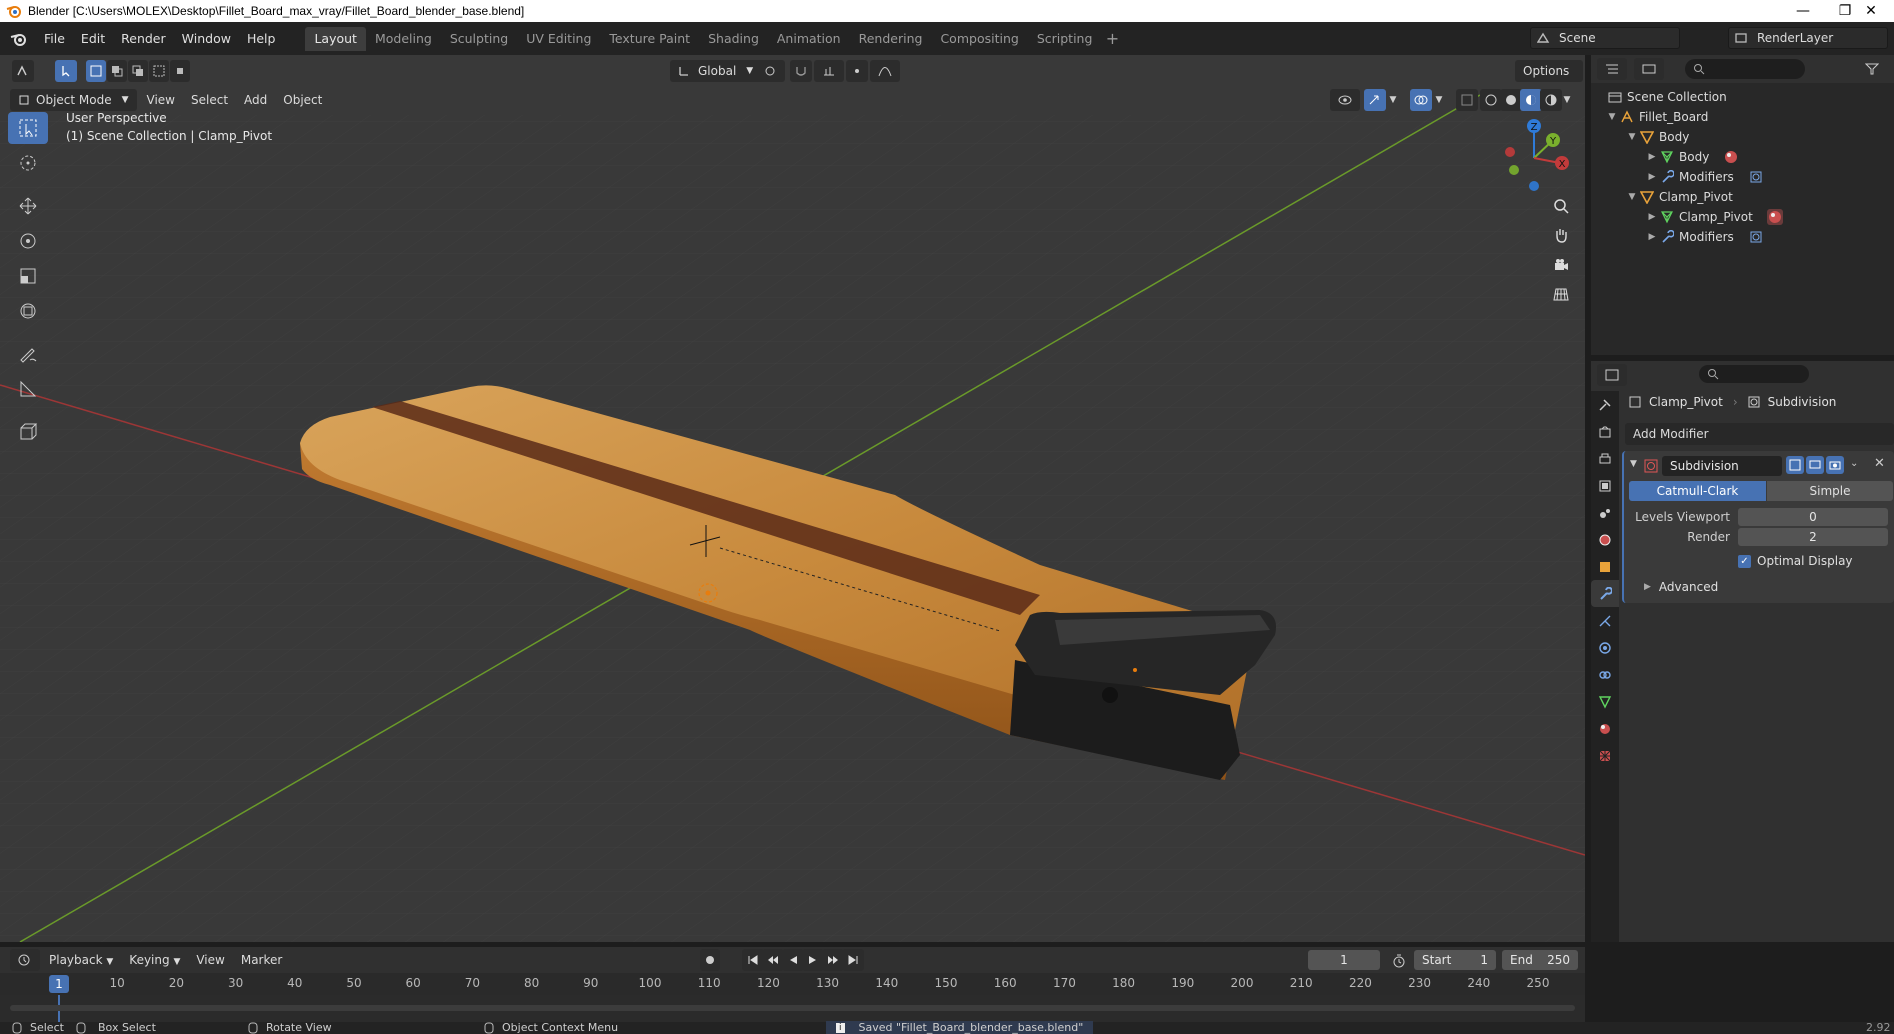  What do you see at coordinates (1657, 137) in the screenshot?
I see `outliner-item-body-object: ▼ Body` at bounding box center [1657, 137].